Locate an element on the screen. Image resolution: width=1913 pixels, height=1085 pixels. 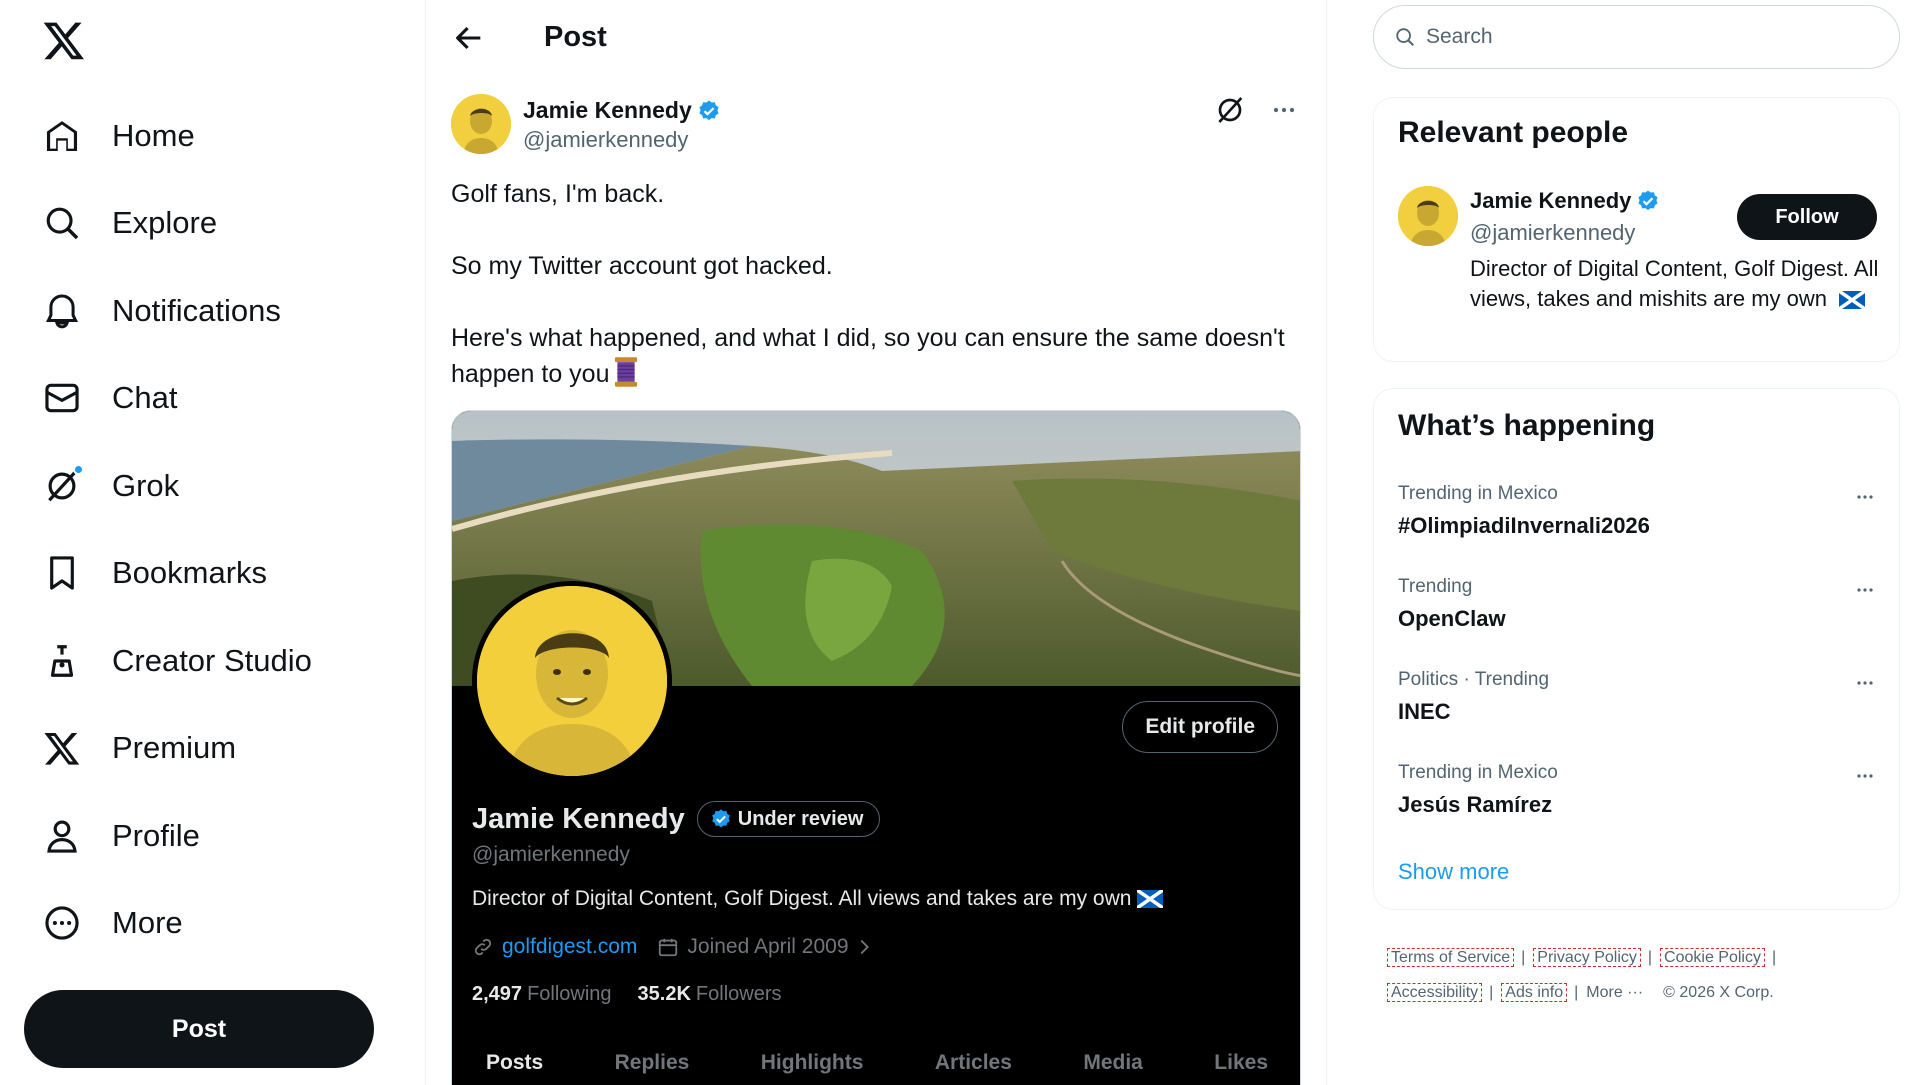
search-bar is located at coordinates (1636, 37).